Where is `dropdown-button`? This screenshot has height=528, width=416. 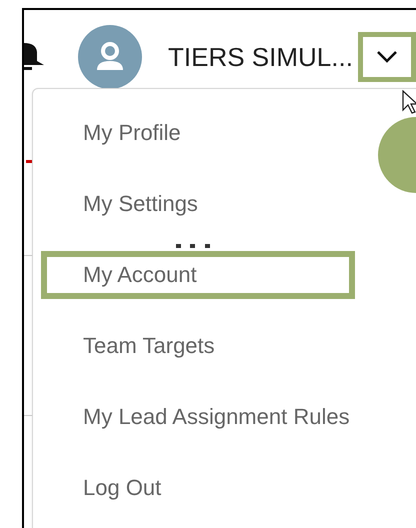 dropdown-button is located at coordinates (387, 57).